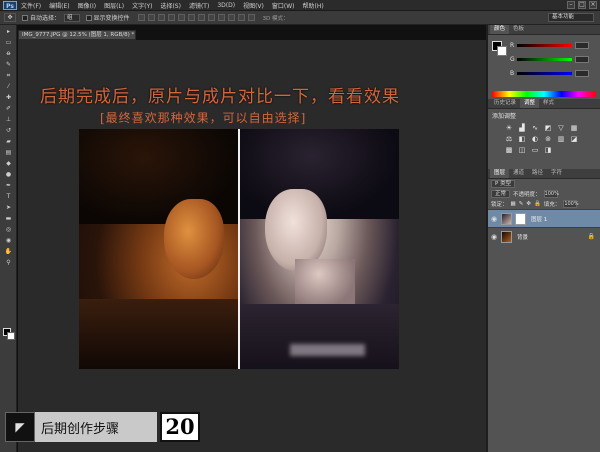  Describe the element at coordinates (561, 128) in the screenshot. I see `vibrance-icon: ▽` at that location.